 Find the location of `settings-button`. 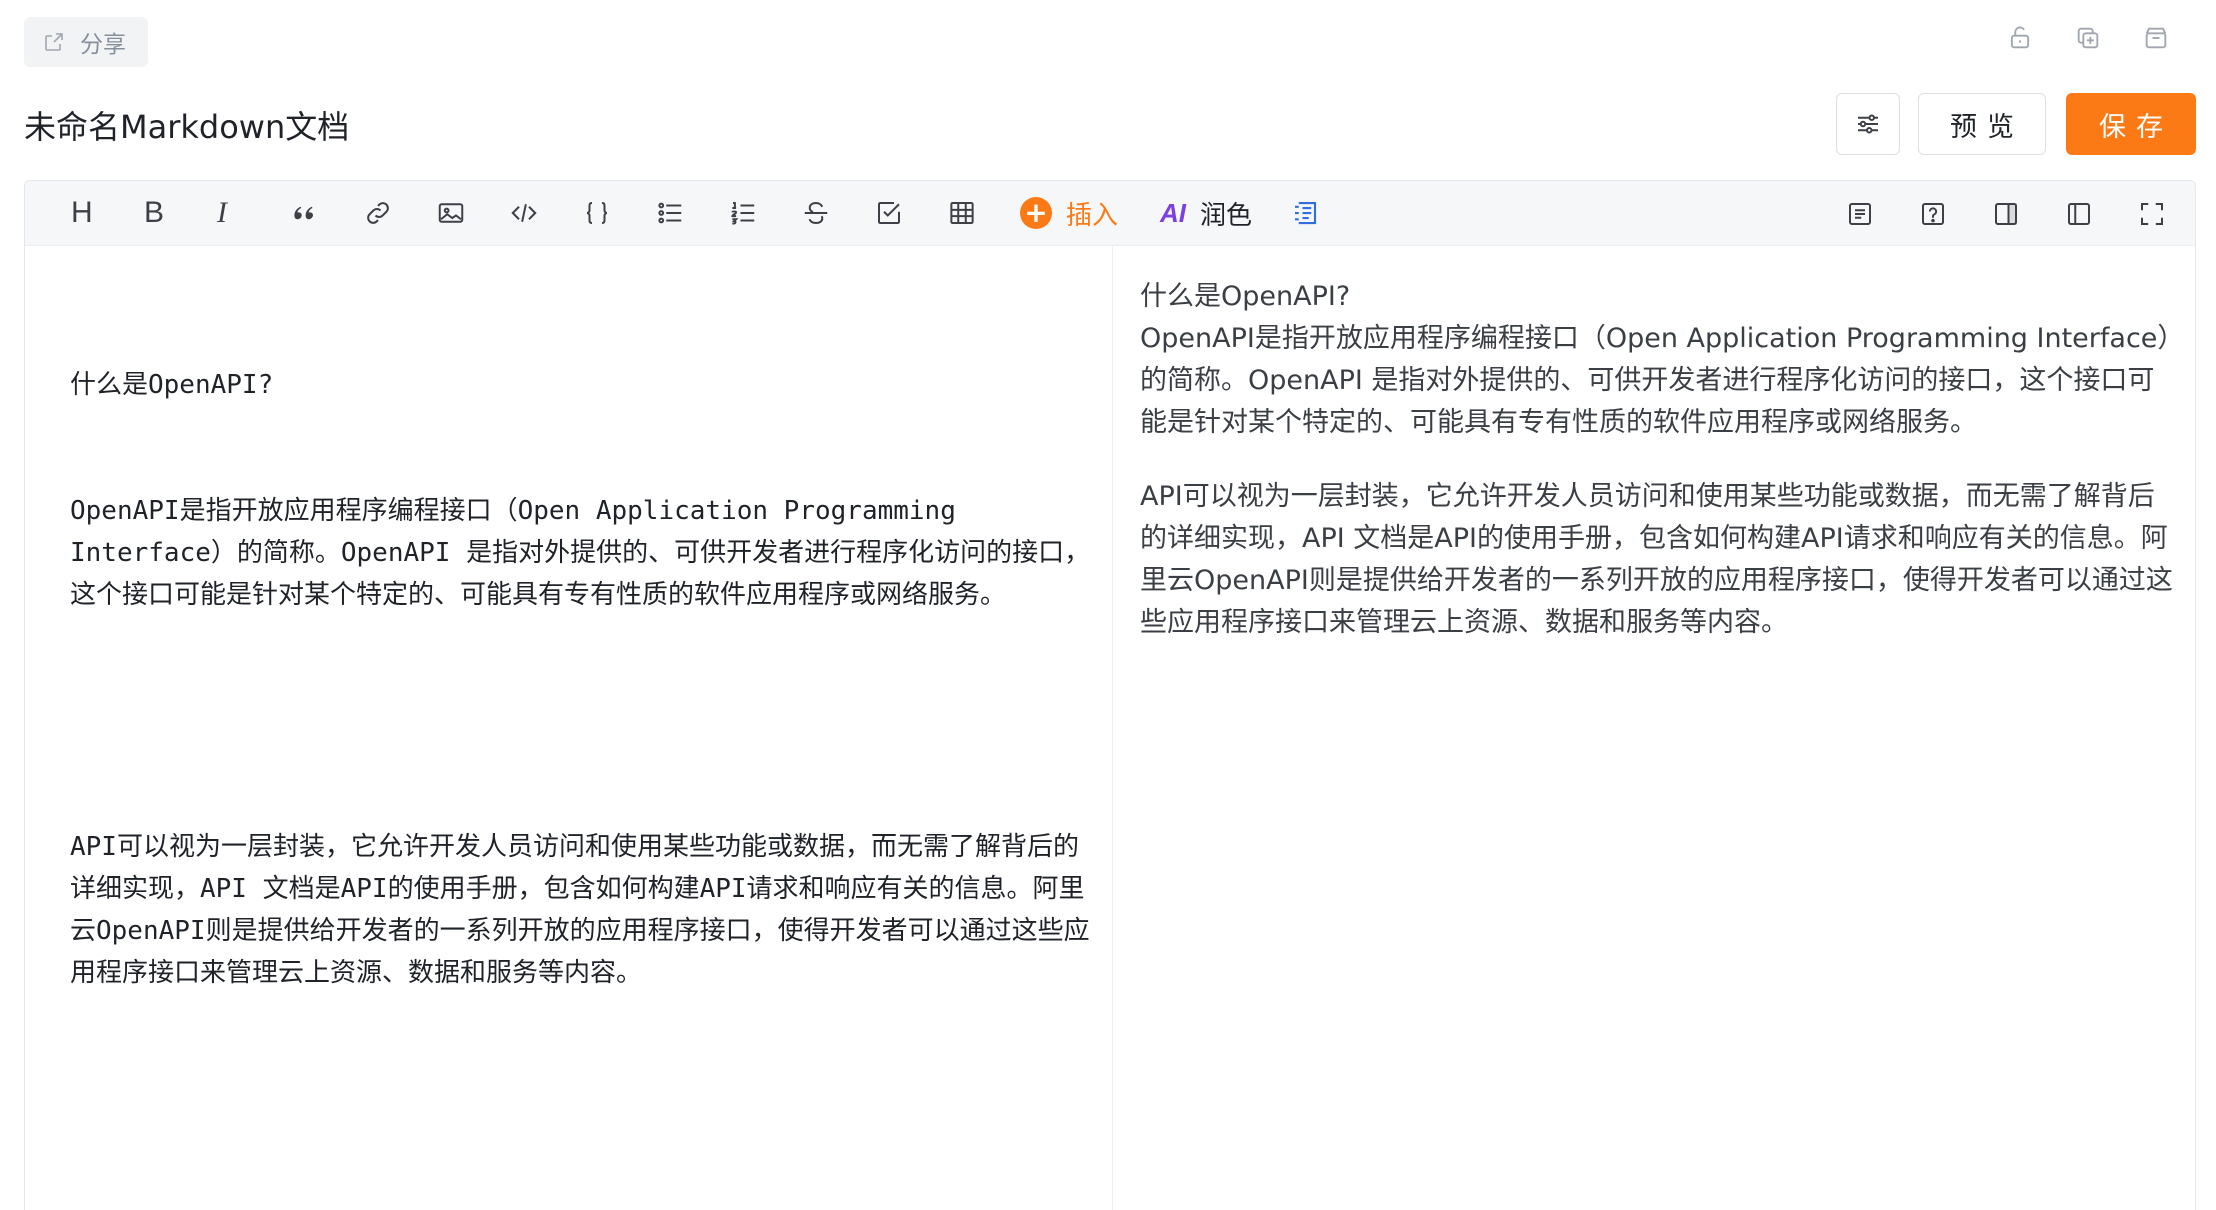

settings-button is located at coordinates (1868, 124).